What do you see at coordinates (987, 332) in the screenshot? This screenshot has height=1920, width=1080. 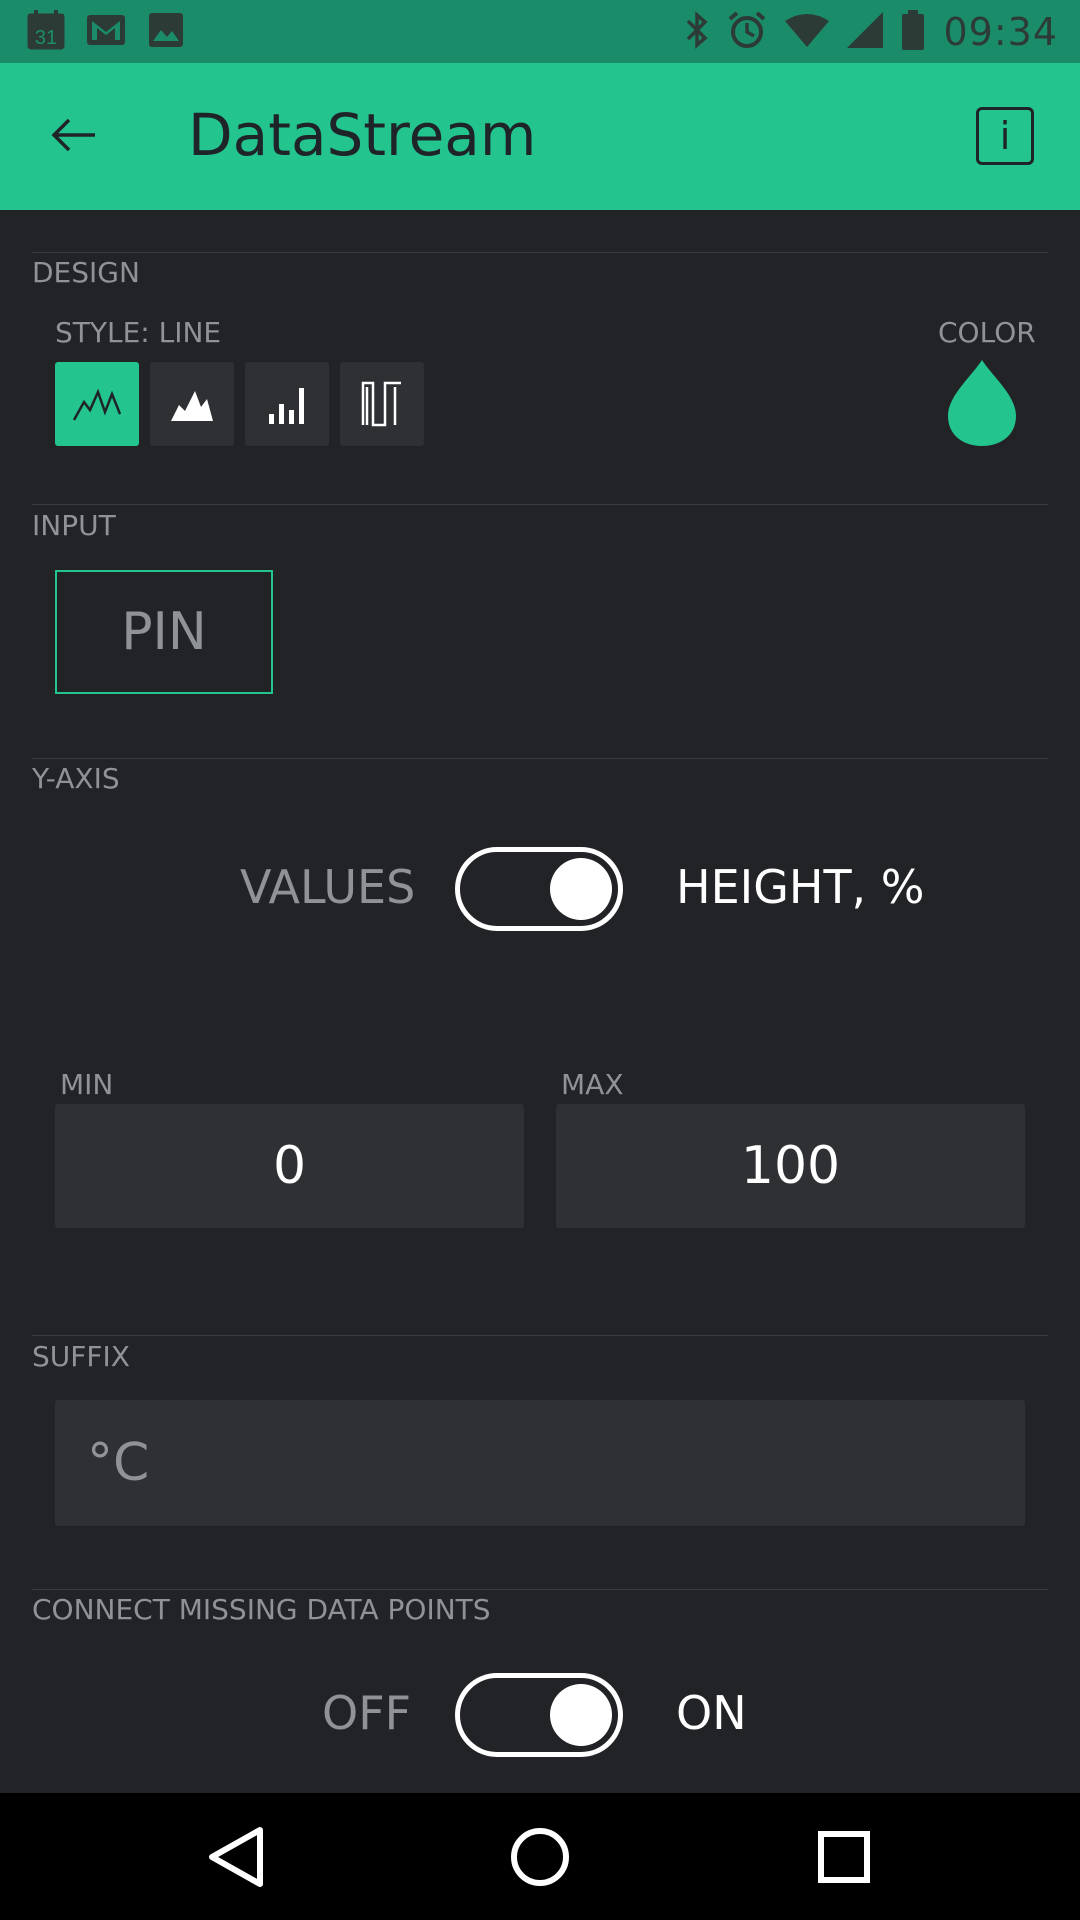 I see `color-label: COLOR` at bounding box center [987, 332].